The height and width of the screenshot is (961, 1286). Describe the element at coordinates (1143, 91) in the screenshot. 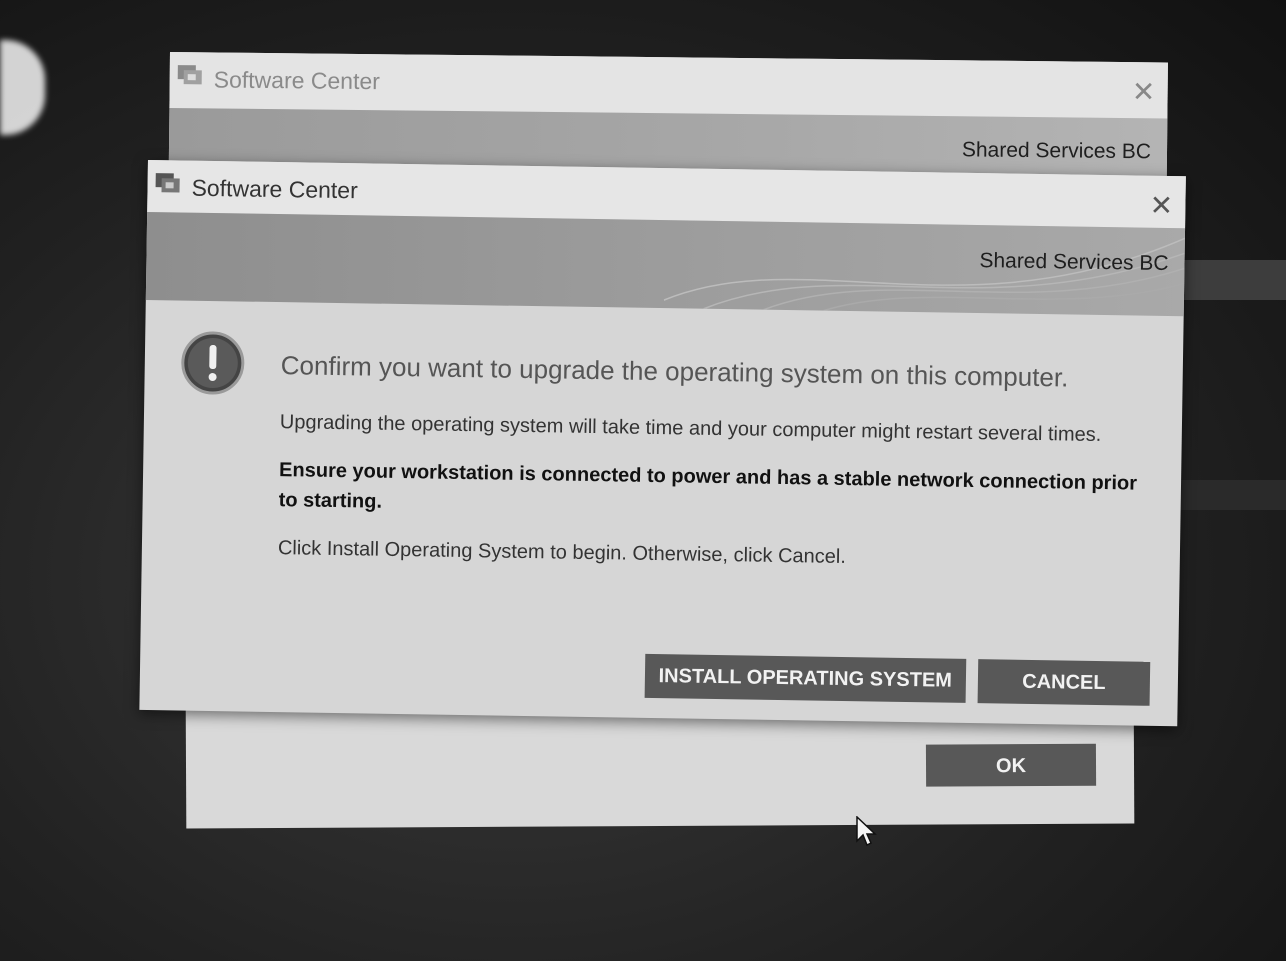

I see `background-dialog-close-icon: ✕` at that location.